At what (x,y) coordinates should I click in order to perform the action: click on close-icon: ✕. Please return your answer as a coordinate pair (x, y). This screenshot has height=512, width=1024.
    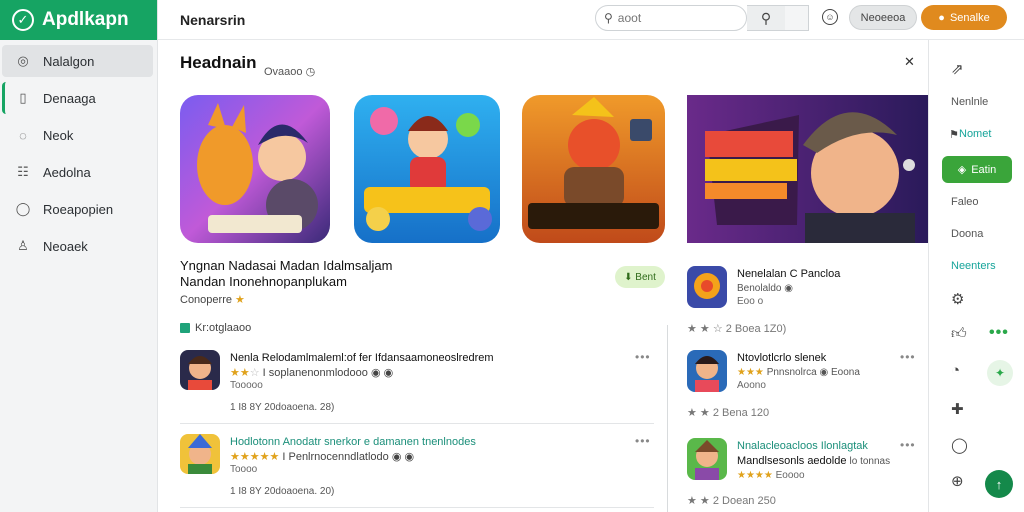
    Looking at the image, I should click on (909, 62).